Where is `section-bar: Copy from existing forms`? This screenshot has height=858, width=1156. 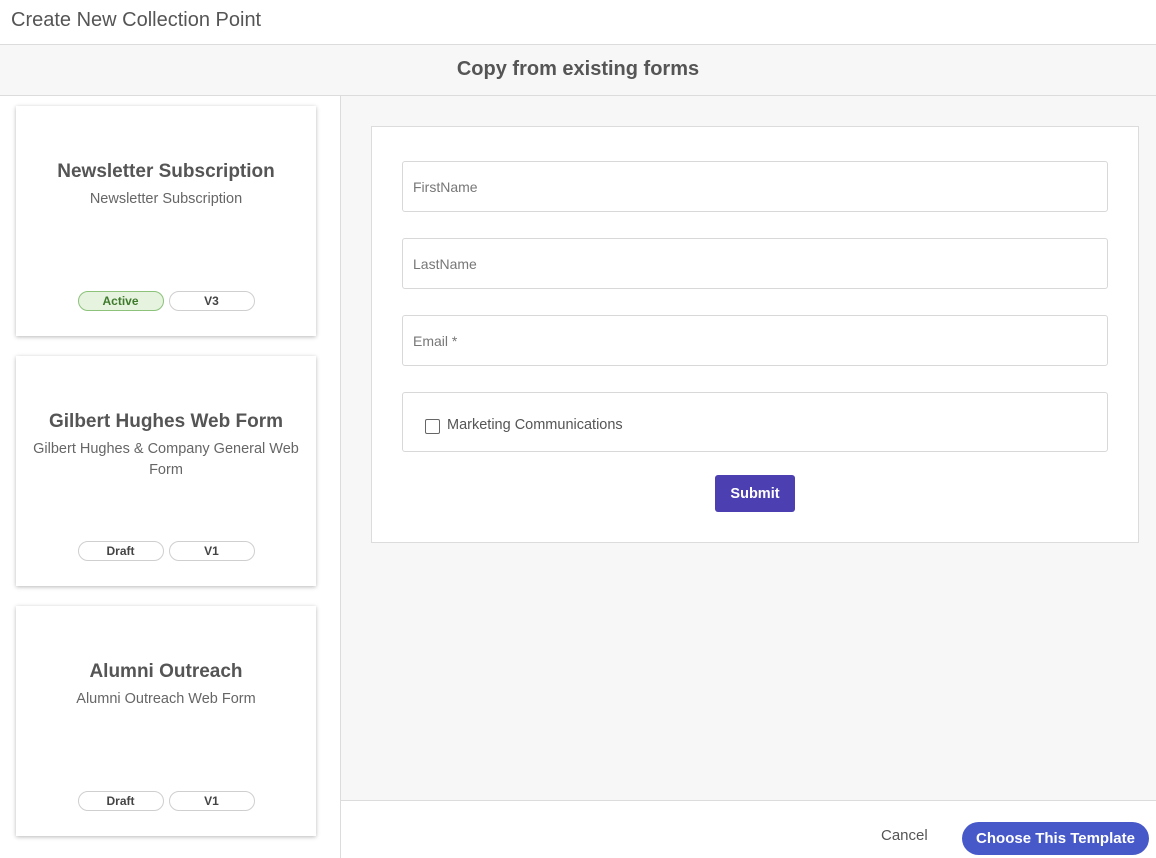
section-bar: Copy from existing forms is located at coordinates (578, 70).